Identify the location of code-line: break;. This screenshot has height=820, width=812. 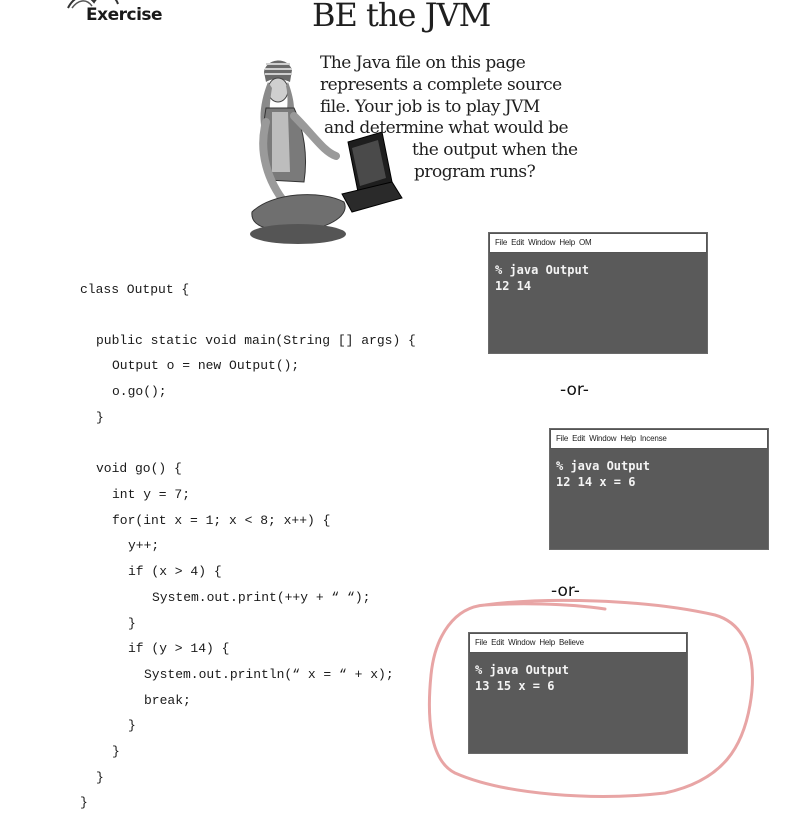
(167, 700).